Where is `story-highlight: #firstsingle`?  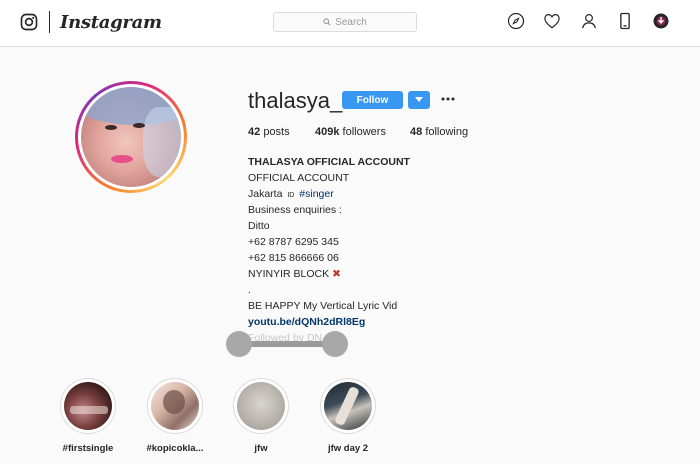 story-highlight: #firstsingle is located at coordinates (88, 416).